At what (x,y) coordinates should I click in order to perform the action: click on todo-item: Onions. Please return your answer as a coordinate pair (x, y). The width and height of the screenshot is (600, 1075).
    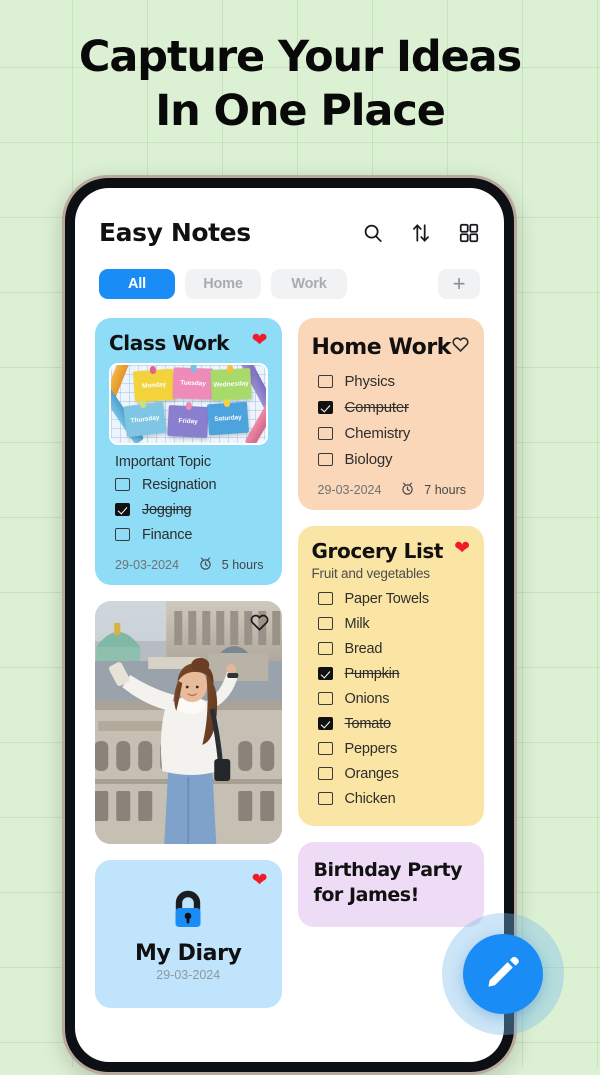
    Looking at the image, I should click on (391, 698).